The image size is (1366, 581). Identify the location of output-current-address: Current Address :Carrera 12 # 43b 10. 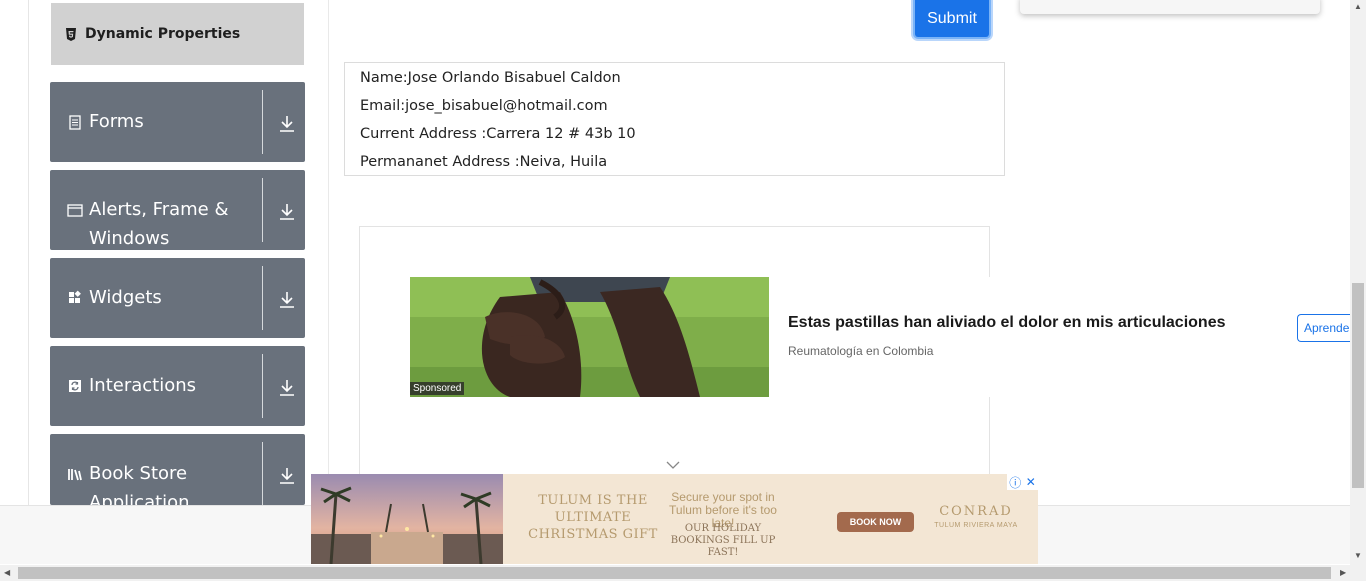
(498, 134).